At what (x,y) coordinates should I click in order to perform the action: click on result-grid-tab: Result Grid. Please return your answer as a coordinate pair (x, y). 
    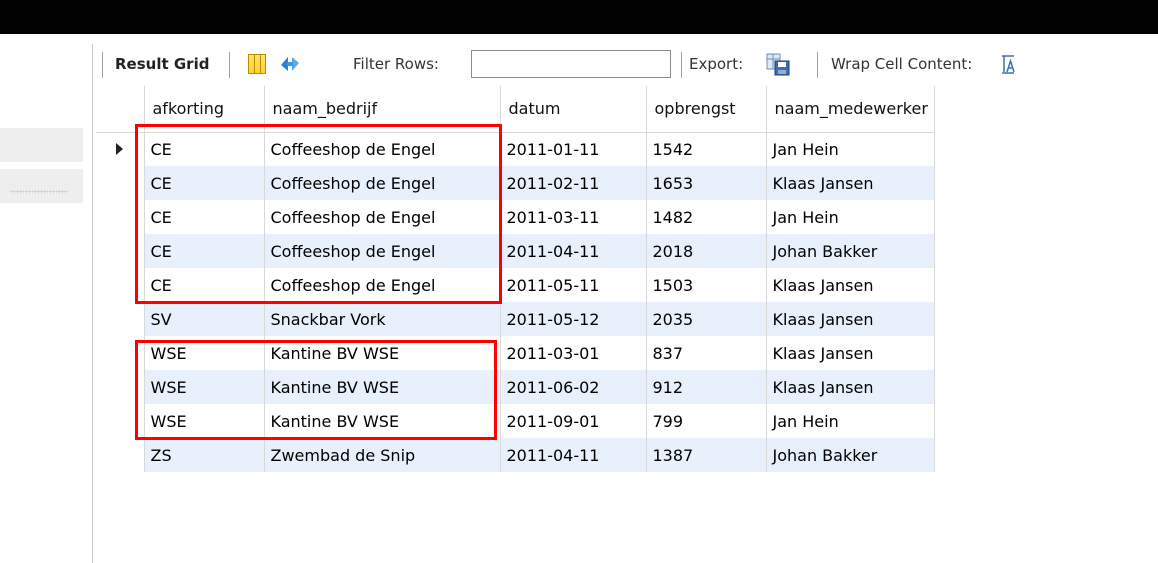
    Looking at the image, I should click on (162, 64).